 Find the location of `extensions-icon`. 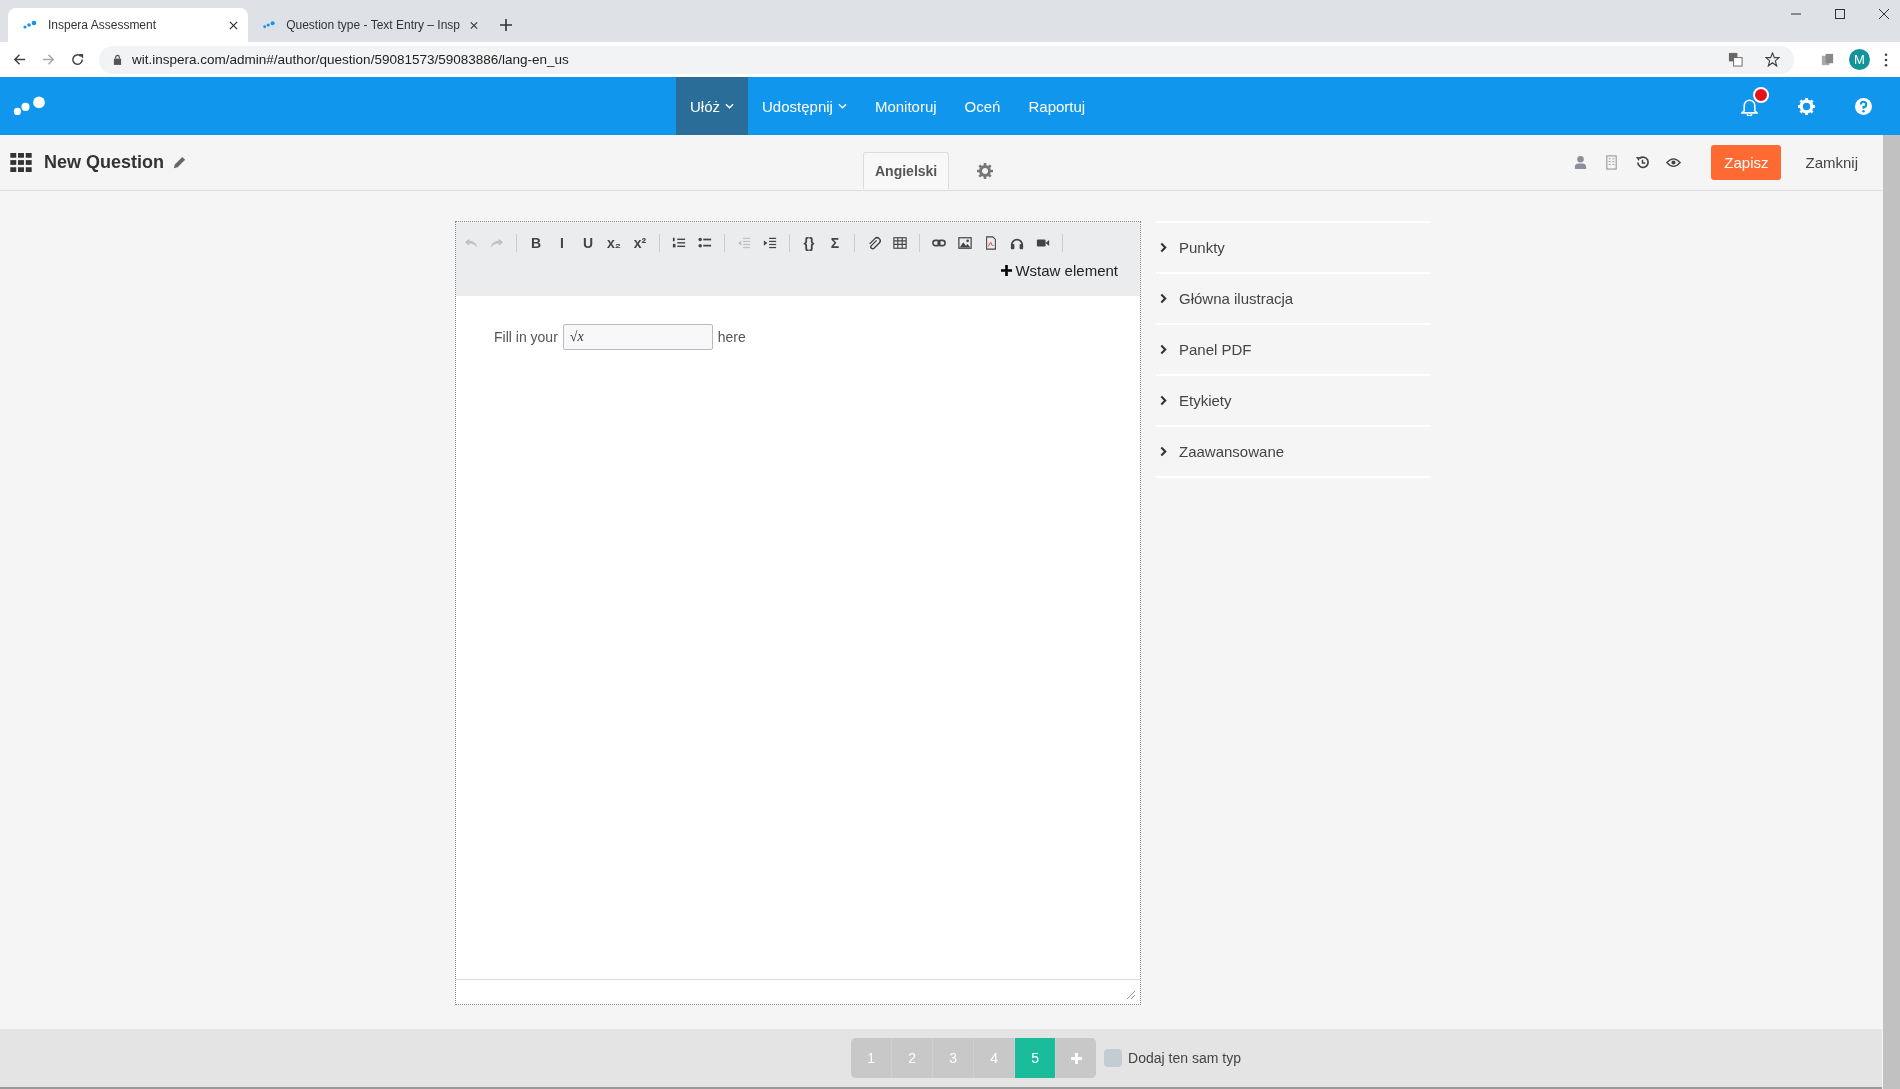

extensions-icon is located at coordinates (1827, 59).